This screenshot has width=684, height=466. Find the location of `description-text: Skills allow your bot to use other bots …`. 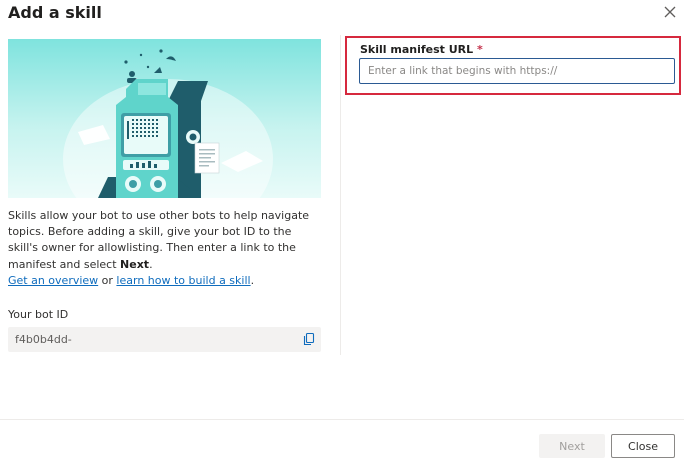

description-text: Skills allow your bot to use other bots … is located at coordinates (159, 240).